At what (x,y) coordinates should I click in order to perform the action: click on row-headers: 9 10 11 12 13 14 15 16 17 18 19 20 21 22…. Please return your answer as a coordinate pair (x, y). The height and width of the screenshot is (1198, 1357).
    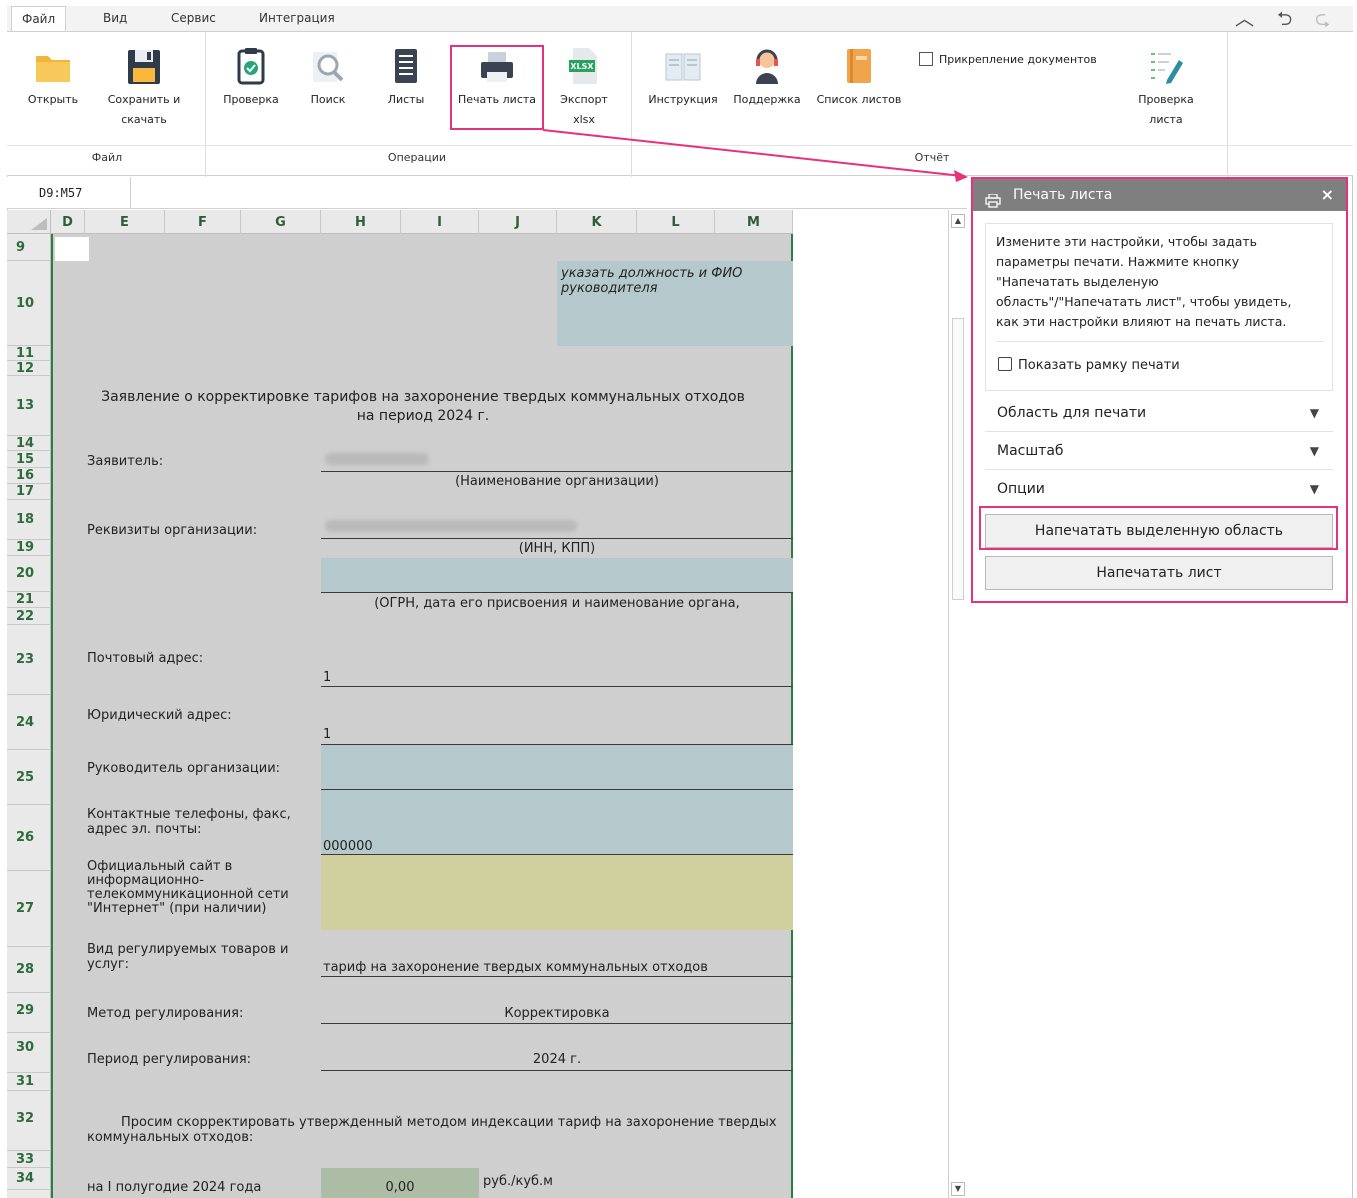
    Looking at the image, I should click on (29, 716).